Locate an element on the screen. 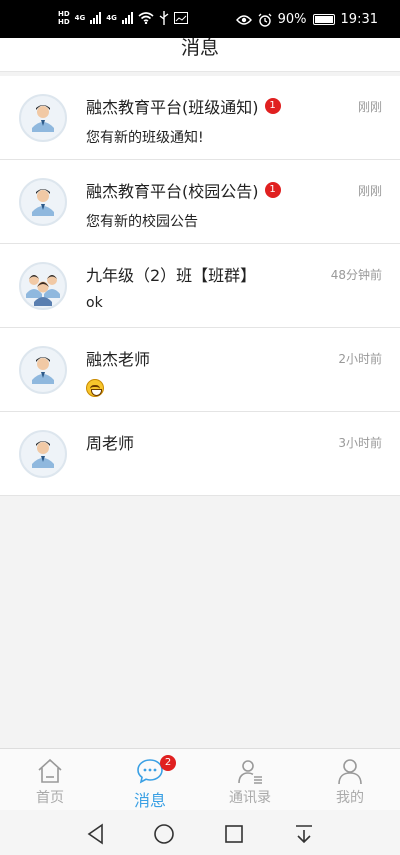 This screenshot has width=400, height=855. profile-icon is located at coordinates (350, 772).